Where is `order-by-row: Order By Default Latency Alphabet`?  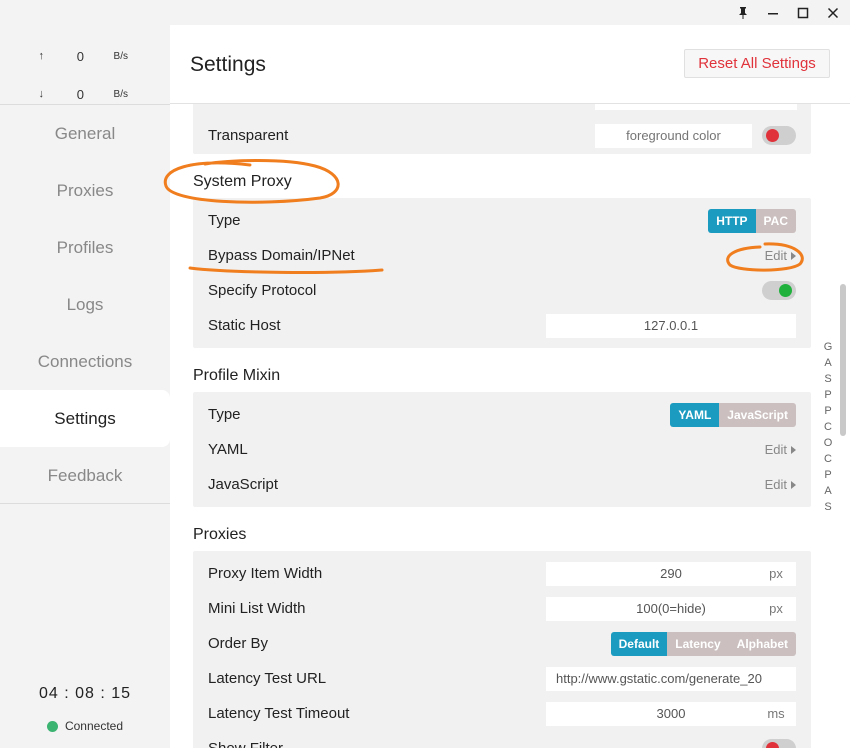 order-by-row: Order By Default Latency Alphabet is located at coordinates (502, 643).